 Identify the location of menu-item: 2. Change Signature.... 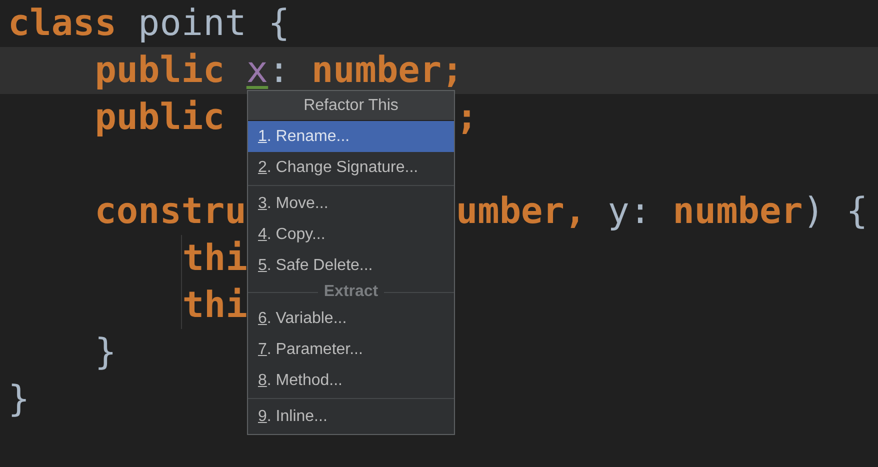
(351, 167).